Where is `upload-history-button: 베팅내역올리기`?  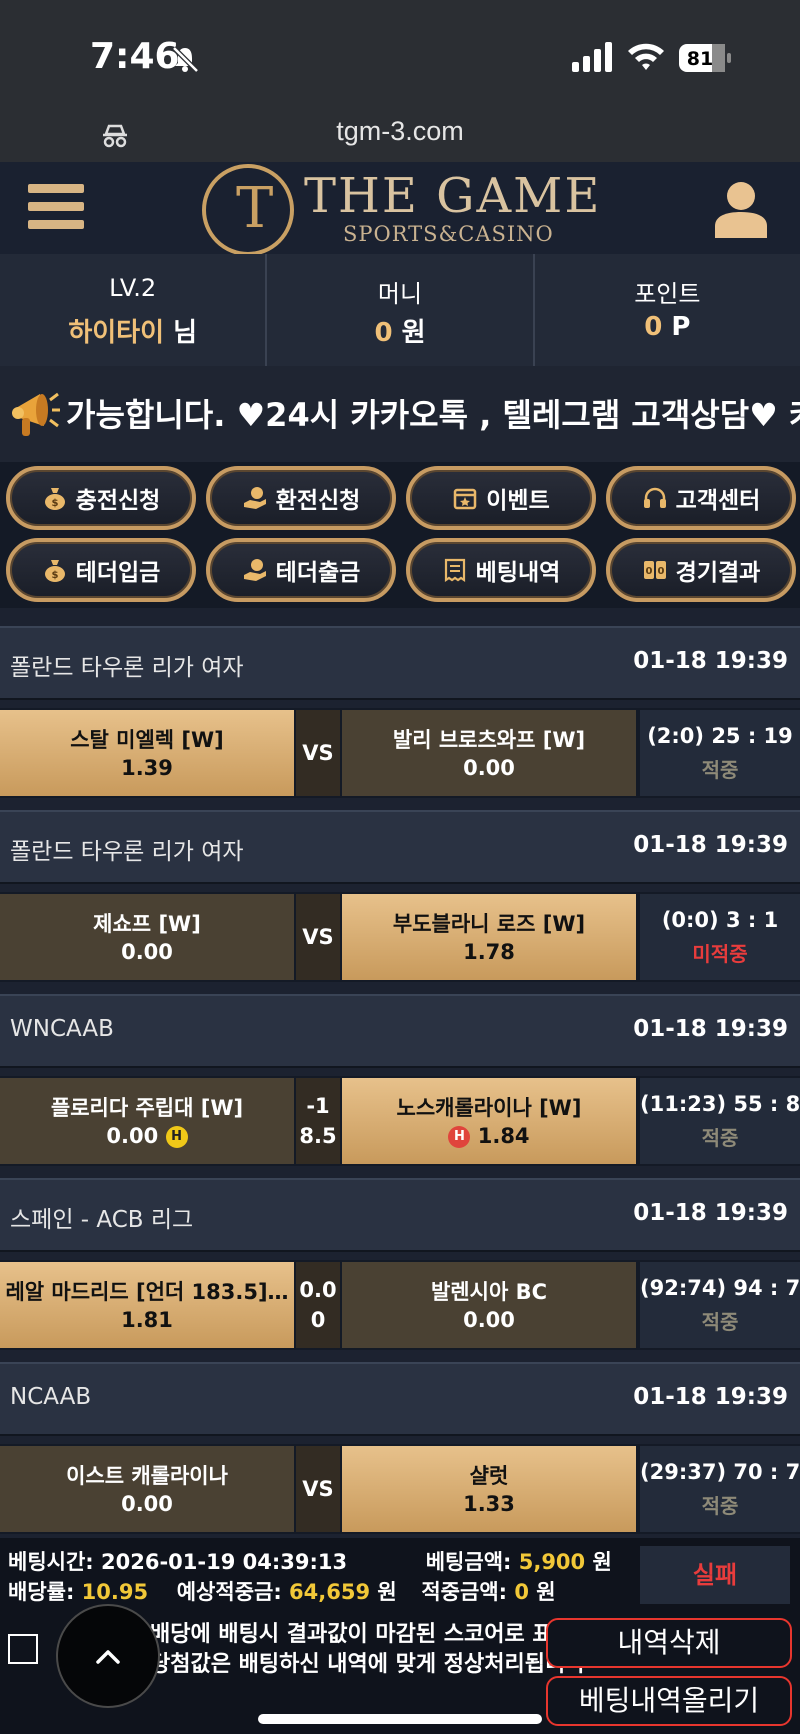 upload-history-button: 베팅내역올리기 is located at coordinates (669, 1701).